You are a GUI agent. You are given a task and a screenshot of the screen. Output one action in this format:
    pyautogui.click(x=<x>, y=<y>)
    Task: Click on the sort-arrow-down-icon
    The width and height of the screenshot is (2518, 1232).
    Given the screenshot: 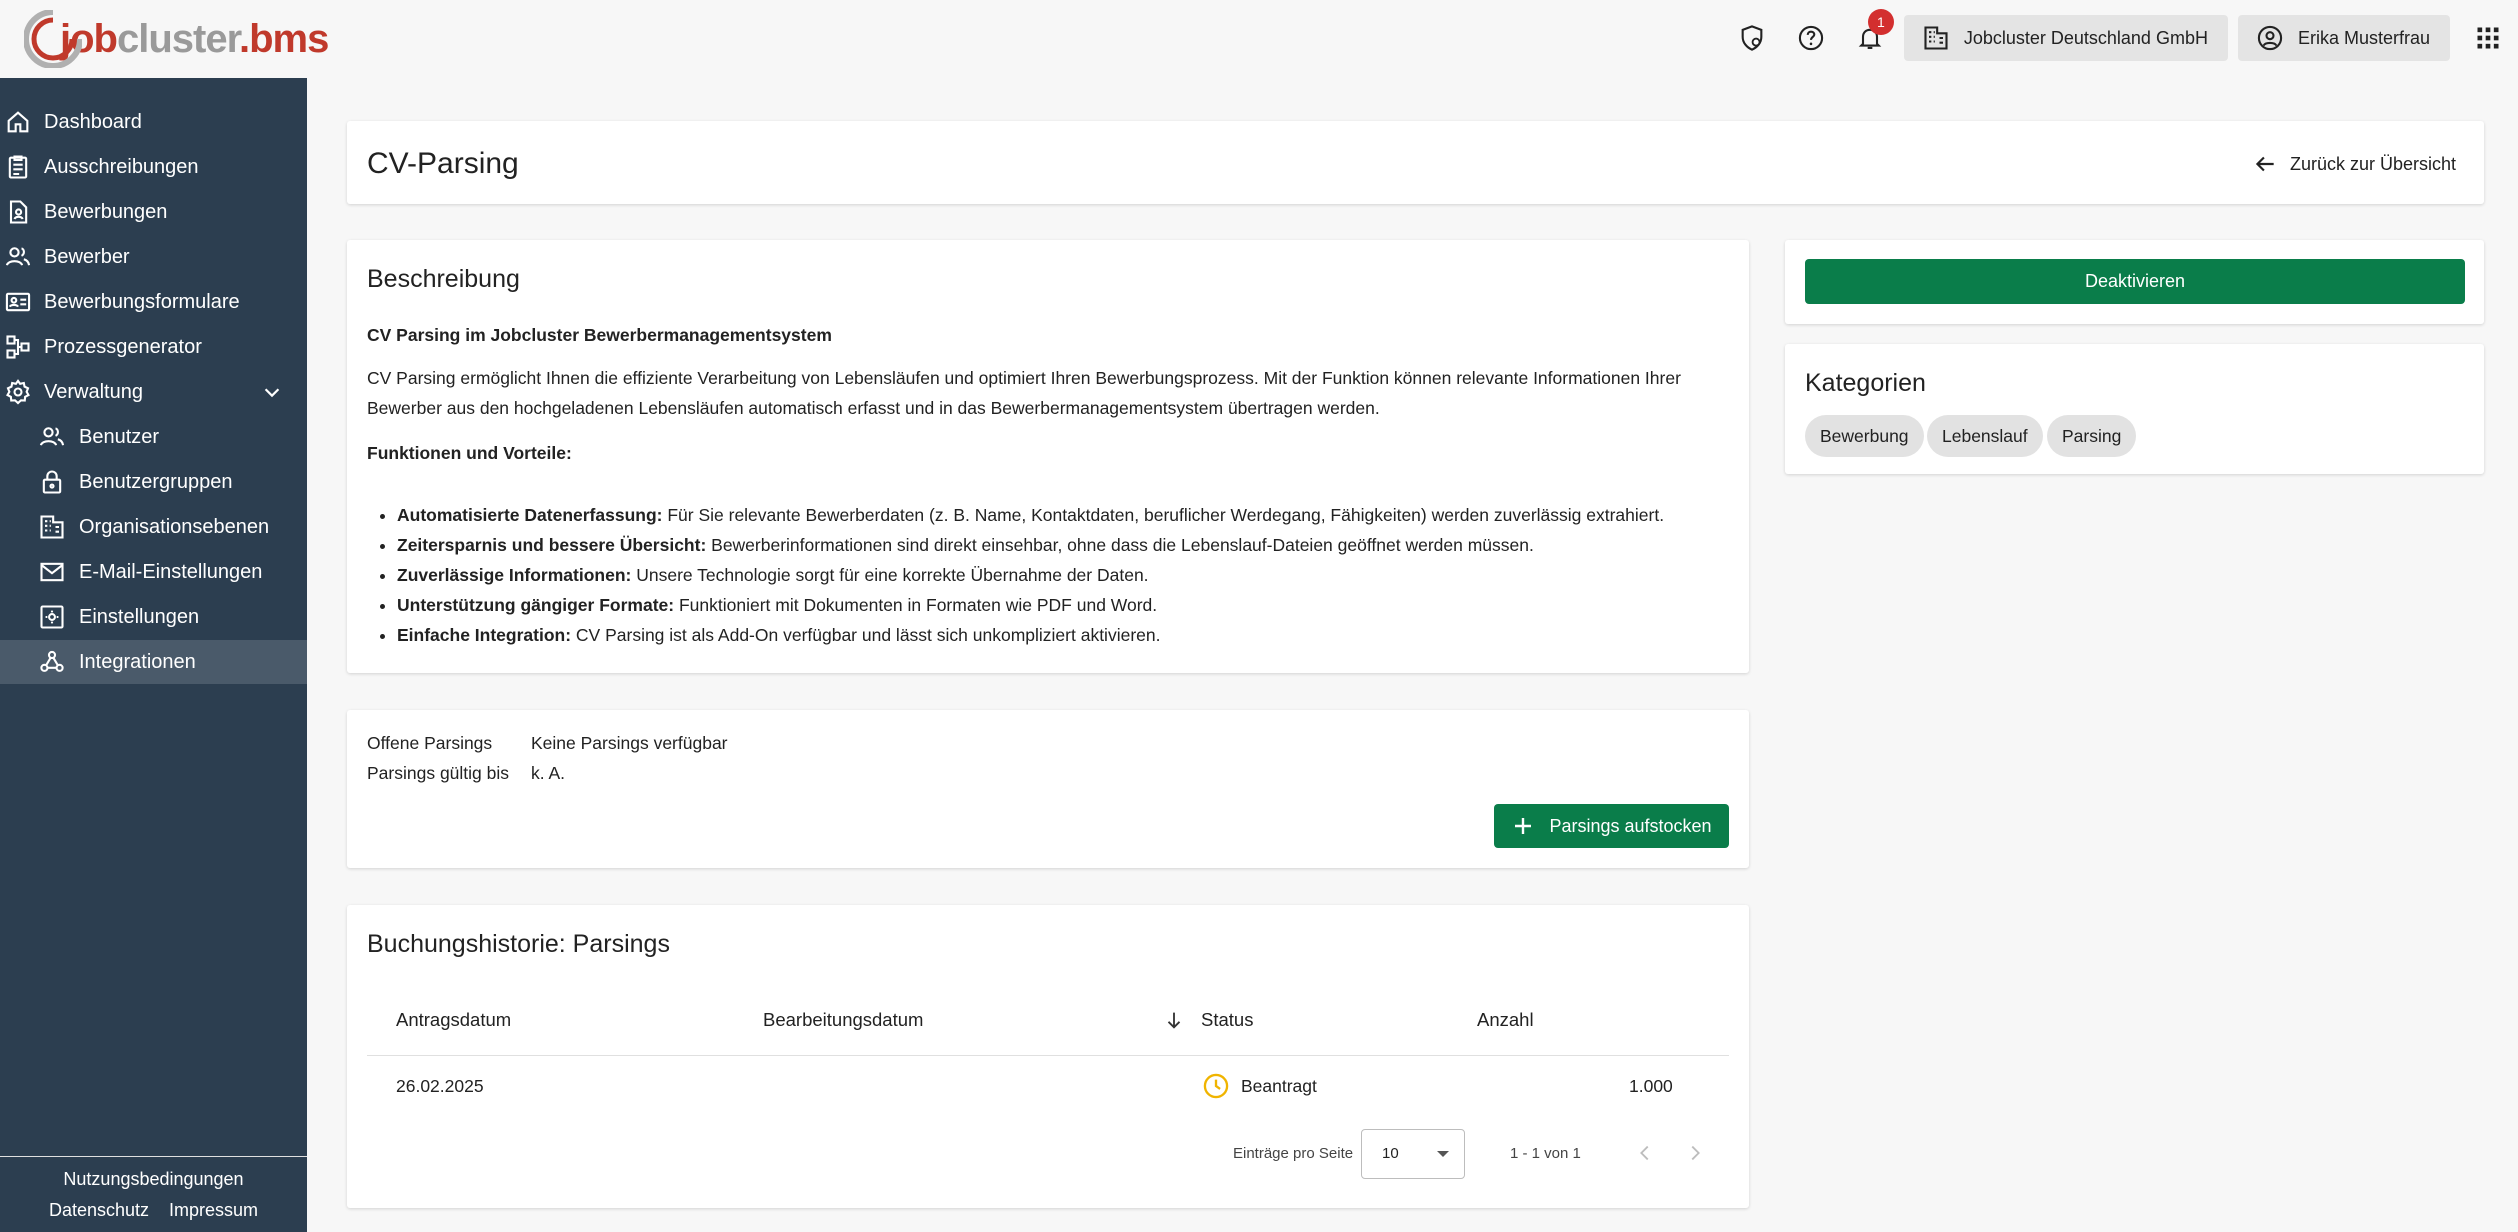 What is the action you would take?
    pyautogui.click(x=1174, y=1020)
    